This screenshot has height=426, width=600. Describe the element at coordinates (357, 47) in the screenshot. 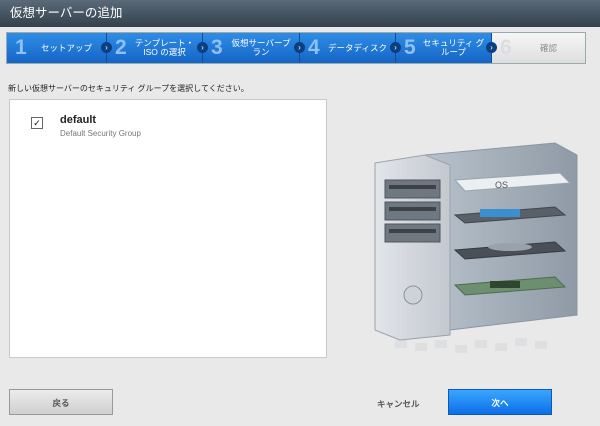

I see `step-label: データディスク` at that location.